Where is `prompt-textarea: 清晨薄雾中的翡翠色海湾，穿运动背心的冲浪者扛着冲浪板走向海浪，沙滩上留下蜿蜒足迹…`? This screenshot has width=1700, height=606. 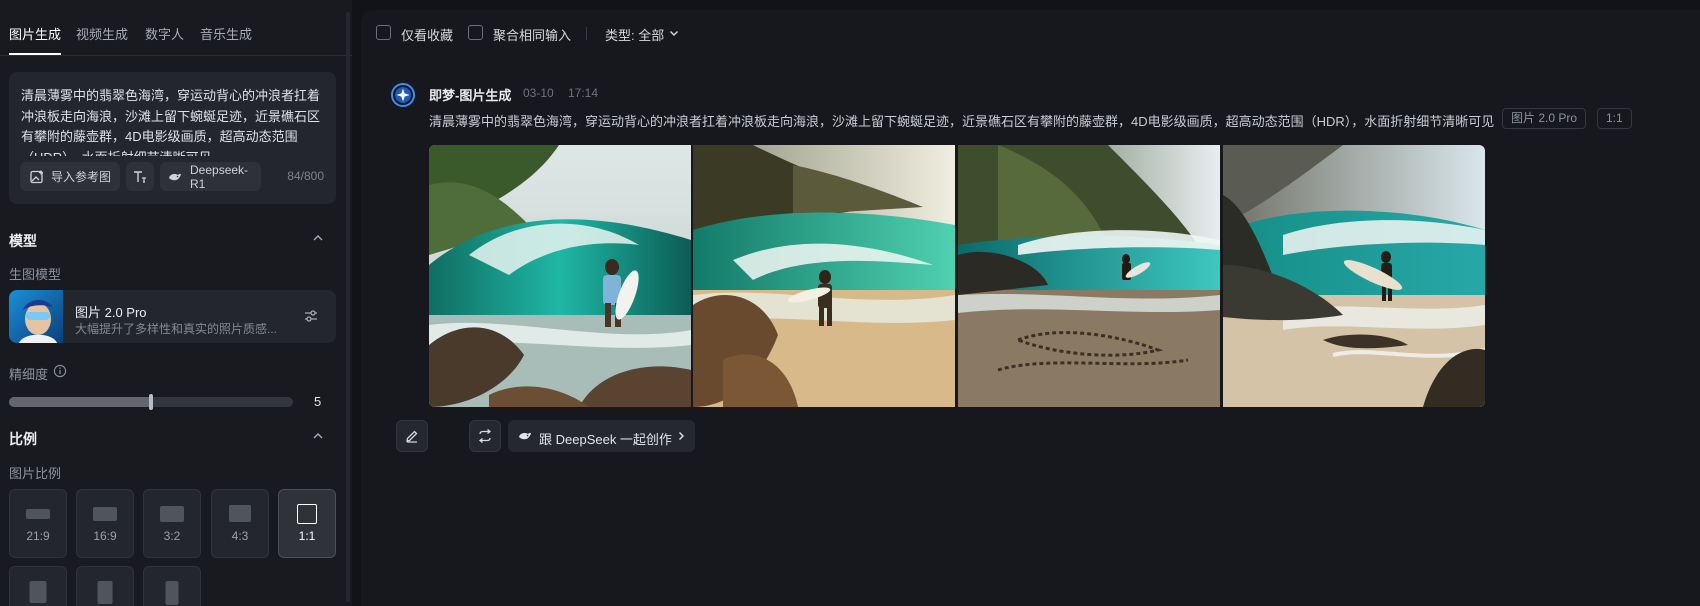 prompt-textarea: 清晨薄雾中的翡翠色海湾，穿运动背心的冲浪者扛着冲浪板走向海浪，沙滩上留下蜿蜒足迹… is located at coordinates (173, 121).